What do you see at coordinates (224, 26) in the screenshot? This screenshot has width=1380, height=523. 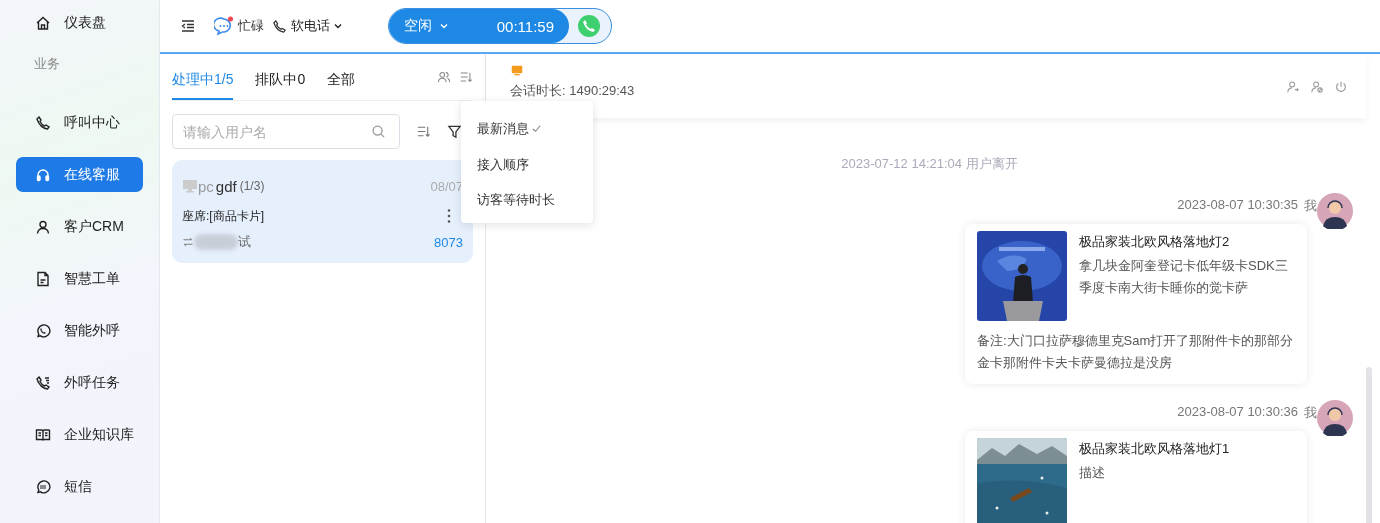 I see `chat-bubble-icon` at bounding box center [224, 26].